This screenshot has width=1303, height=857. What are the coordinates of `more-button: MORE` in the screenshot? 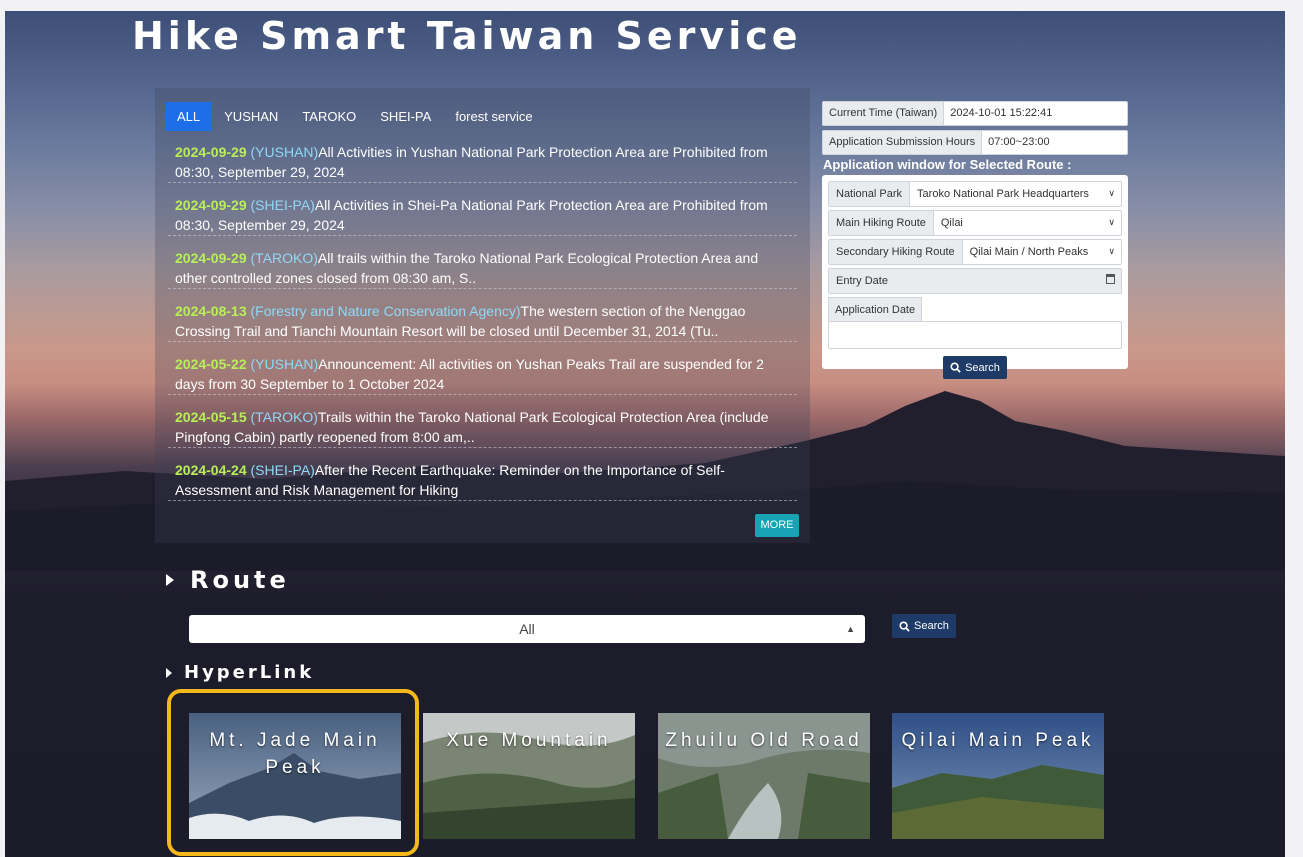 It's located at (777, 525).